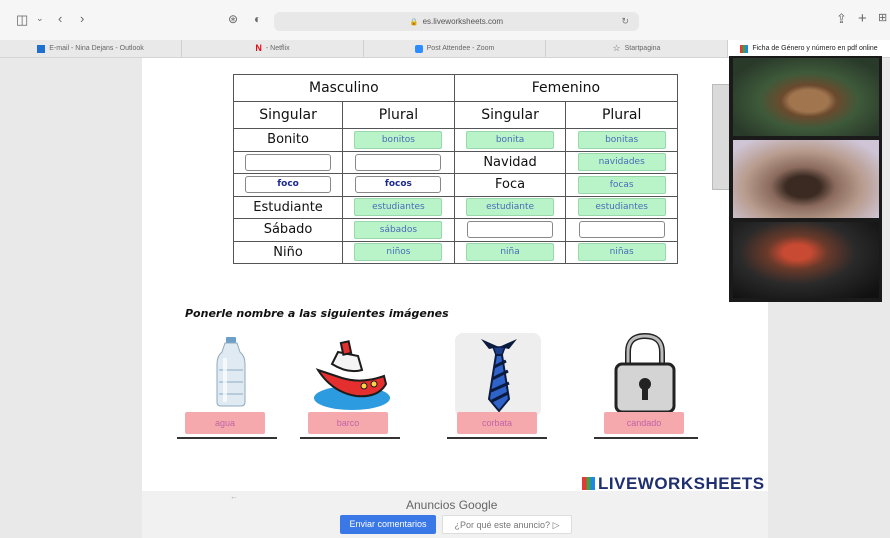  Describe the element at coordinates (882, 18) in the screenshot. I see `tab-overview-icon: ⊞` at that location.